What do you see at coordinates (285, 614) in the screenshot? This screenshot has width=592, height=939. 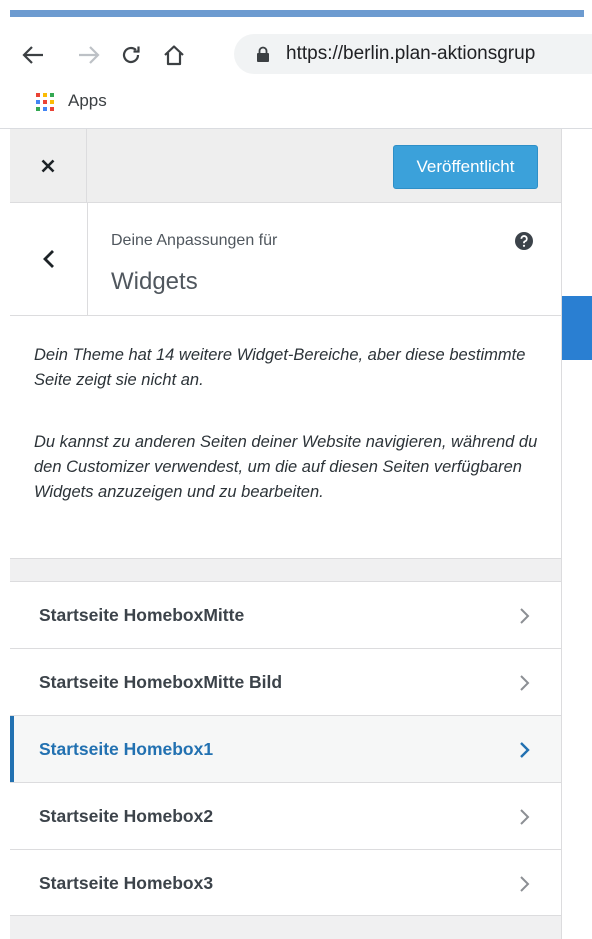 I see `widget-area-item: Startseite HomeboxMitte` at bounding box center [285, 614].